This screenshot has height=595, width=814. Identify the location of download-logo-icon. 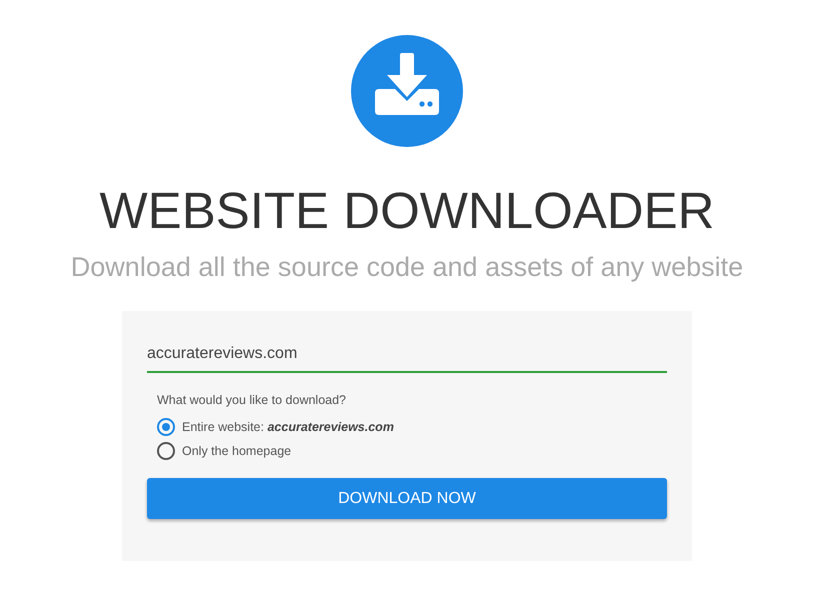
(407, 91).